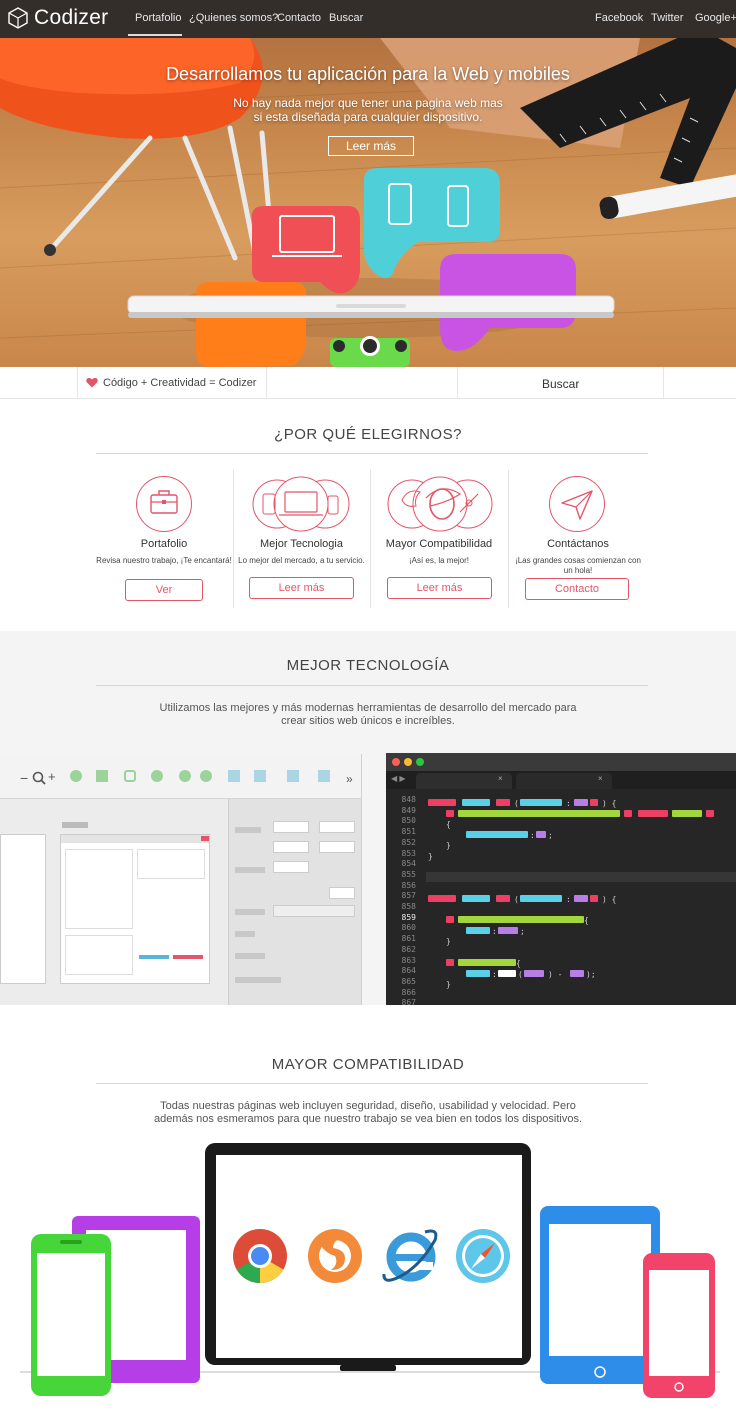  I want to click on feature-text: Revisa nuestro trabajo, ¡Te encantará!, so click(164, 560).